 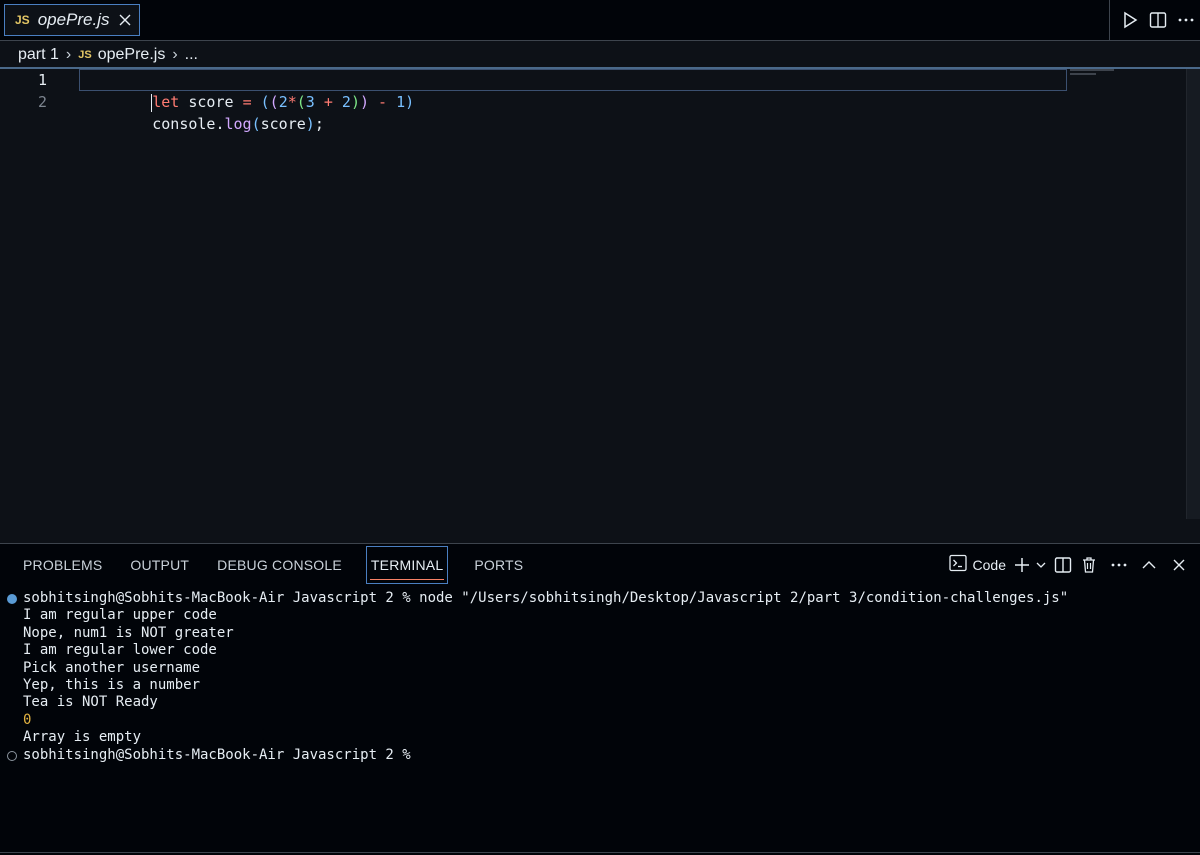 I want to click on code-token: -, so click(x=383, y=102).